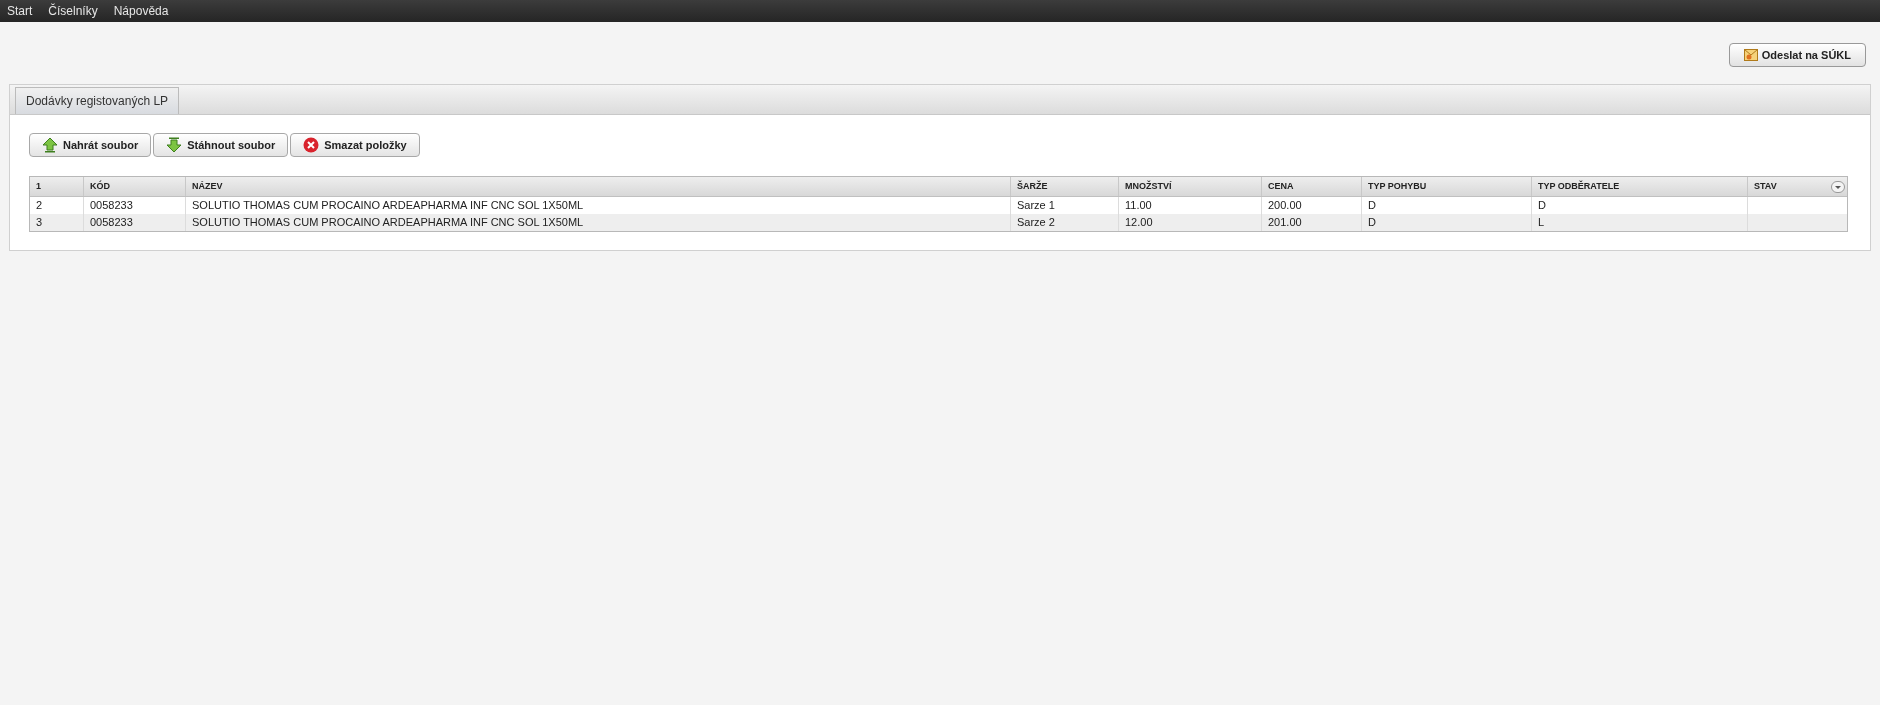  Describe the element at coordinates (174, 145) in the screenshot. I see `down-arrow-icon` at that location.